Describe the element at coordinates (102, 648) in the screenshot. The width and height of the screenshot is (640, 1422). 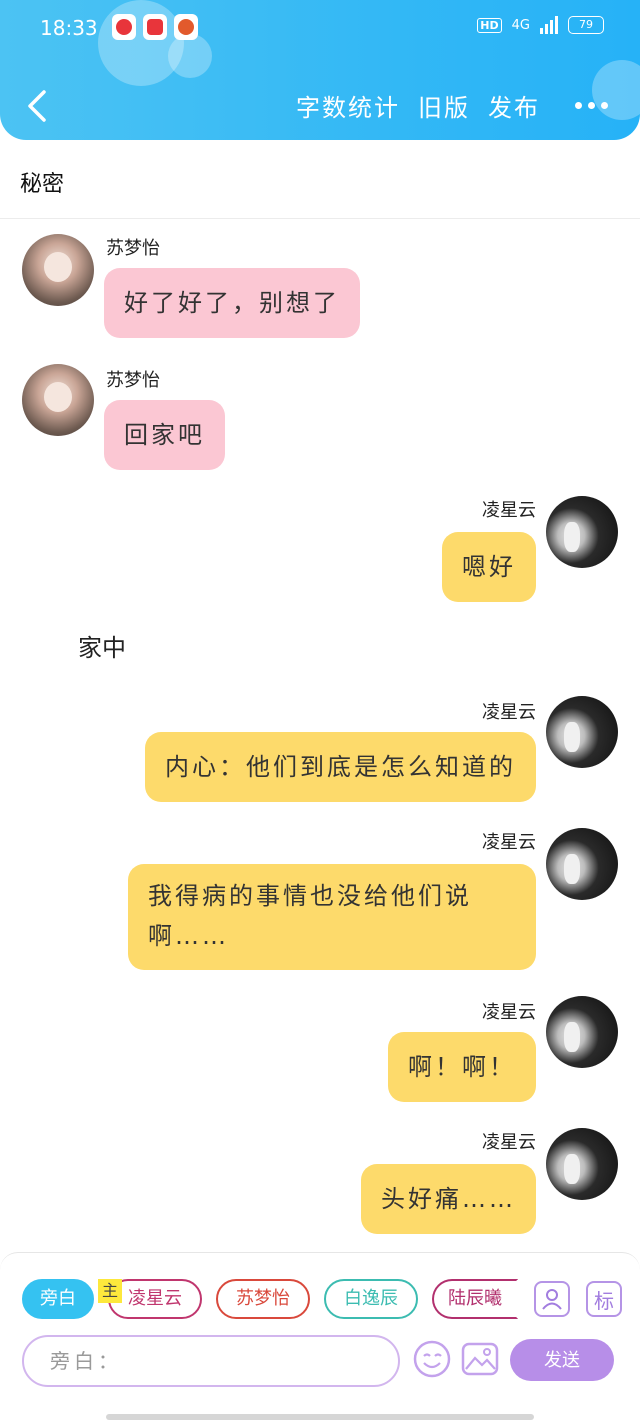
I see `scene-label: 家中` at that location.